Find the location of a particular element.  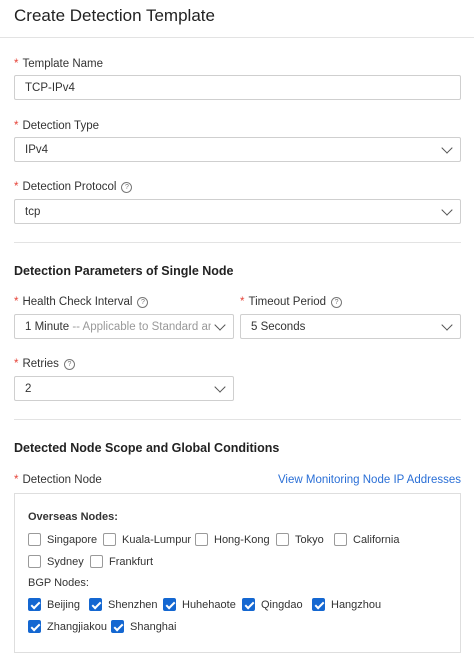

view-node-ips-link: View Monitoring Node IP Addresses is located at coordinates (369, 480).